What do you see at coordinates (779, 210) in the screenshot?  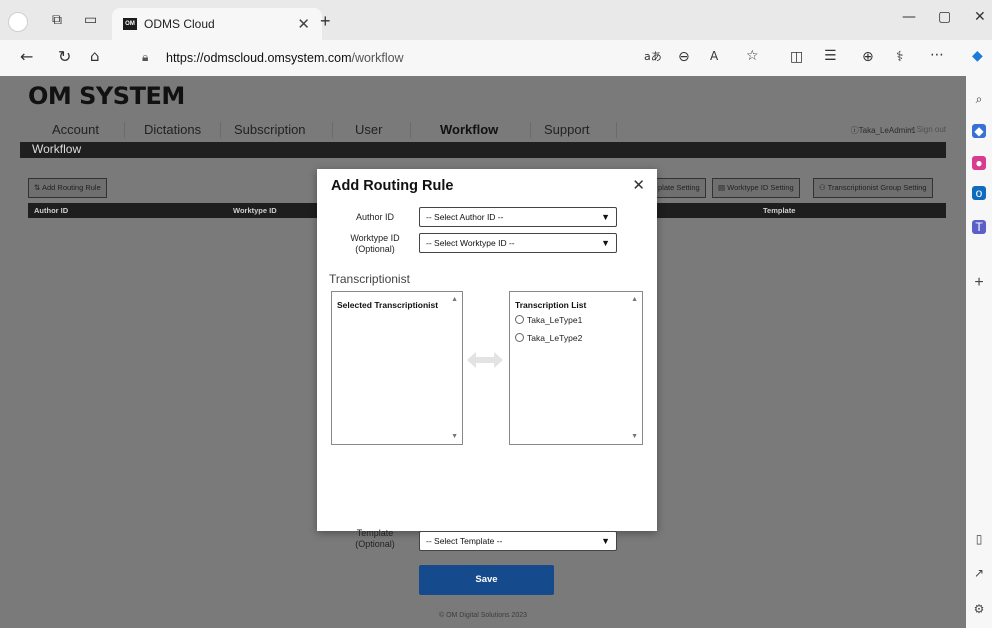 I see `col-template: Template` at bounding box center [779, 210].